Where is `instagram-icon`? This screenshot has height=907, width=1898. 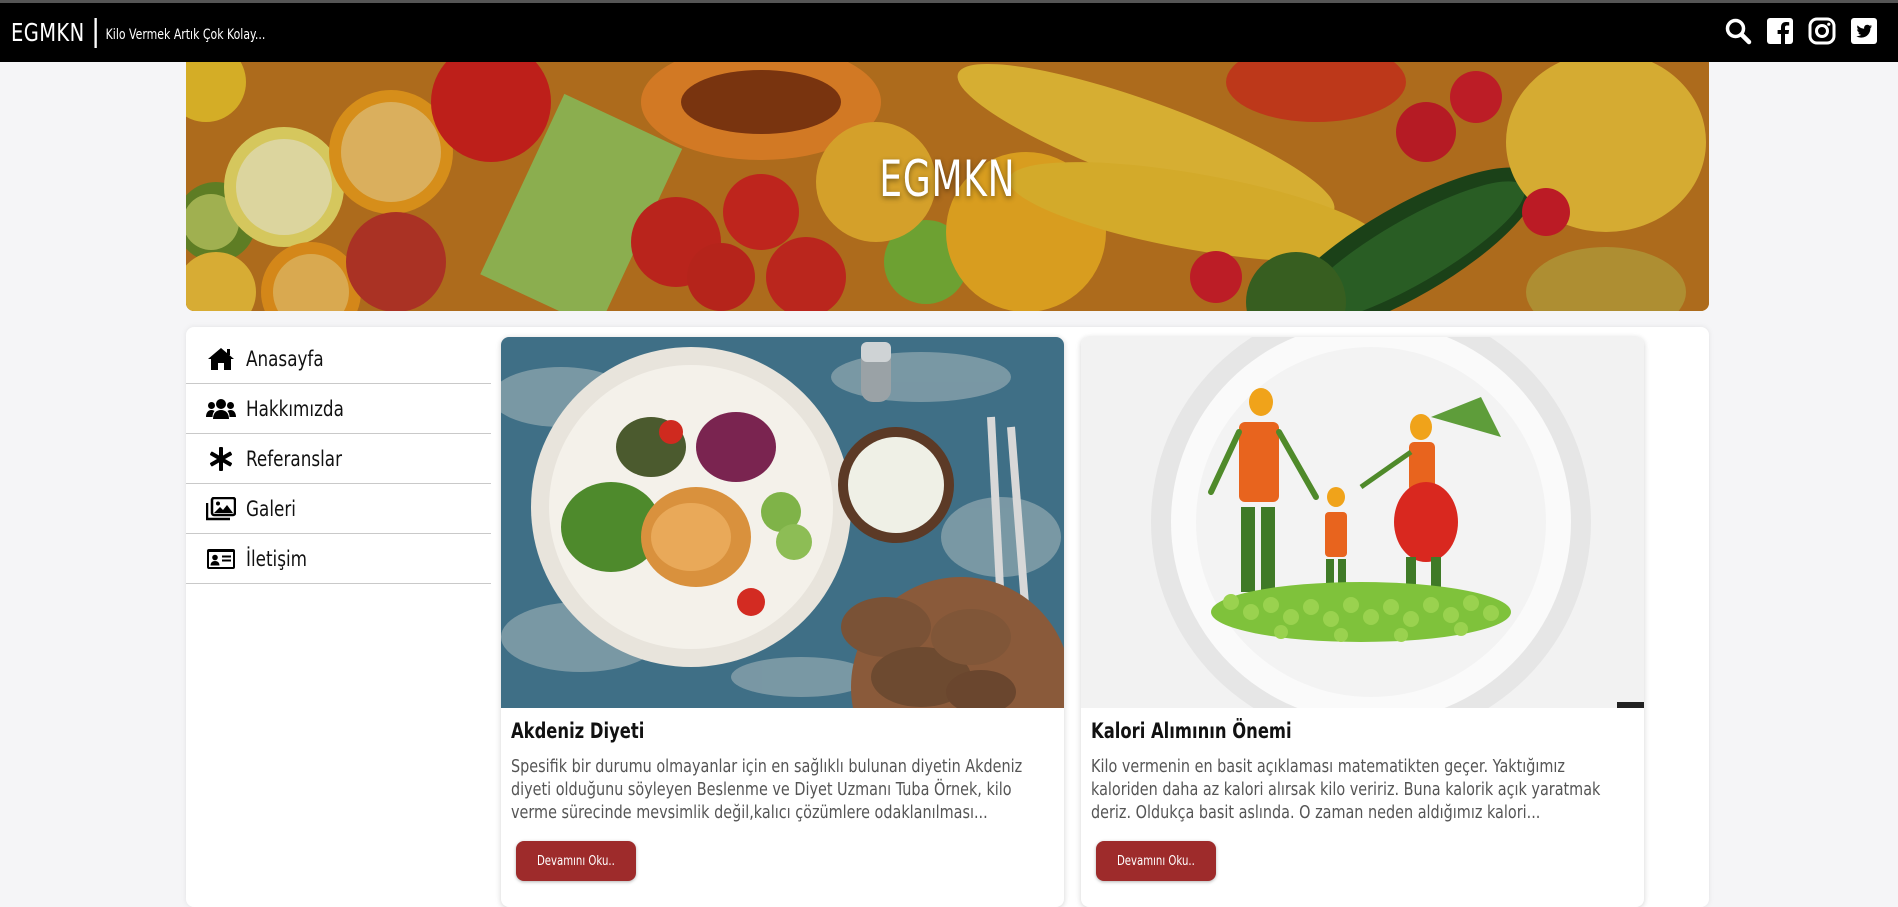
instagram-icon is located at coordinates (1822, 31).